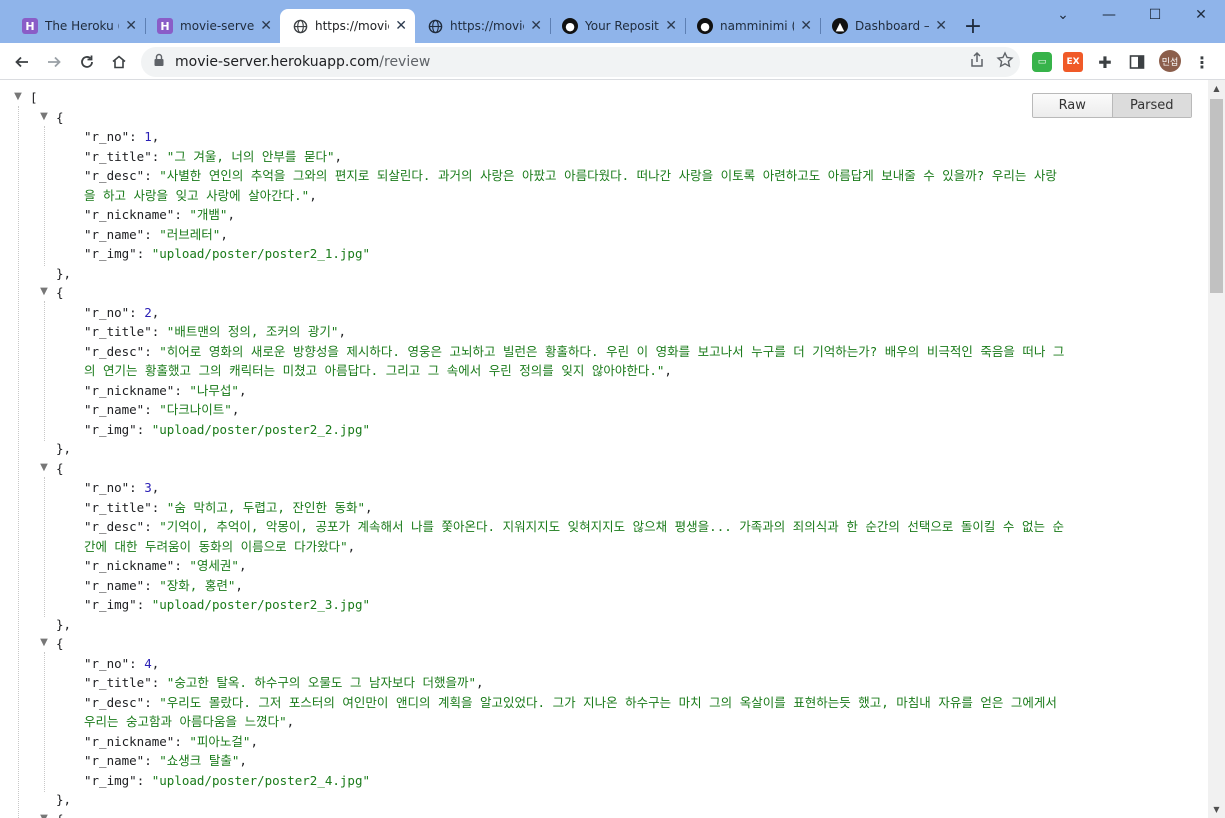 The height and width of the screenshot is (818, 1225). I want to click on json-string-value: "다크나이트", so click(195, 409).